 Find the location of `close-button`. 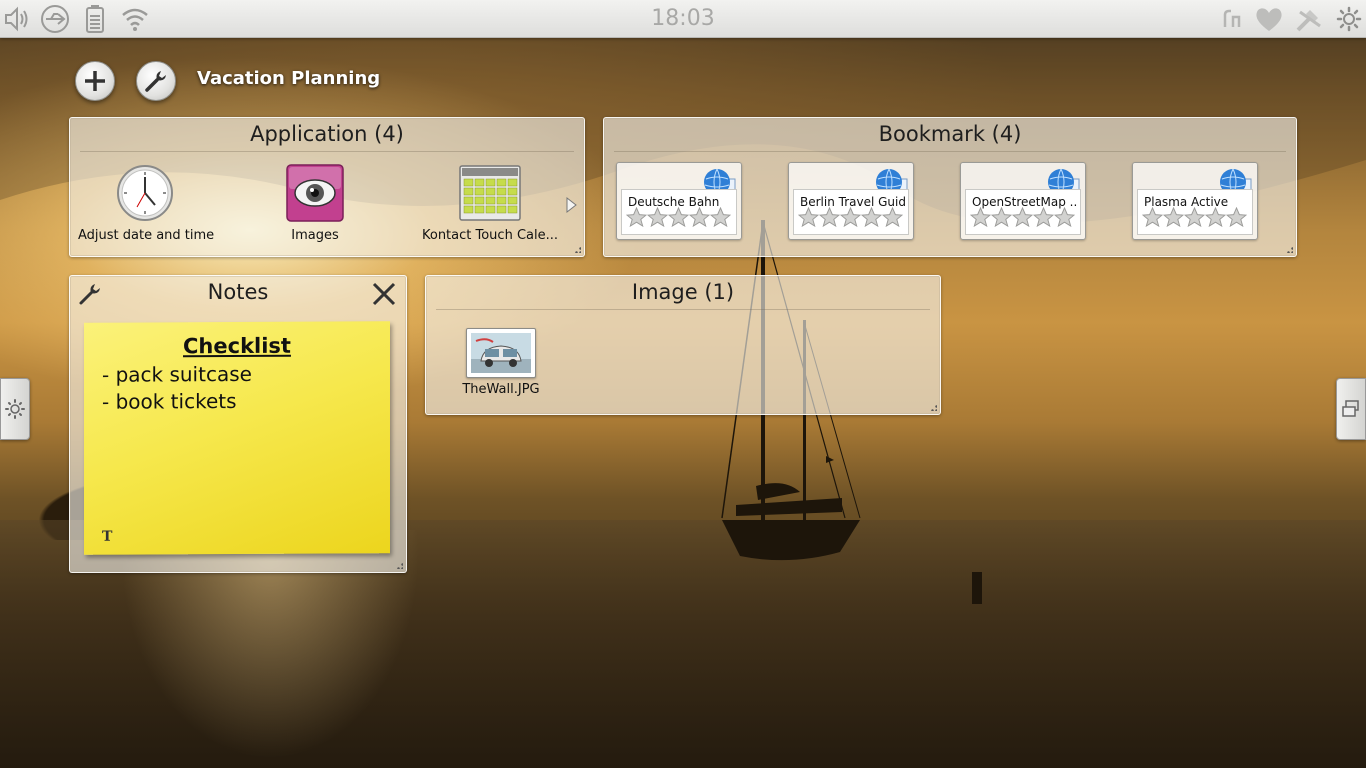

close-button is located at coordinates (384, 294).